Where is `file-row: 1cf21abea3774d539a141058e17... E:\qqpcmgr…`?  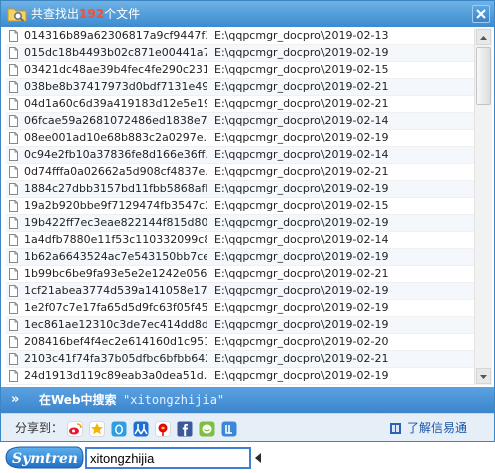 file-row: 1cf21abea3774d539a141058e17... E:\qqpcmgr… is located at coordinates (241, 291).